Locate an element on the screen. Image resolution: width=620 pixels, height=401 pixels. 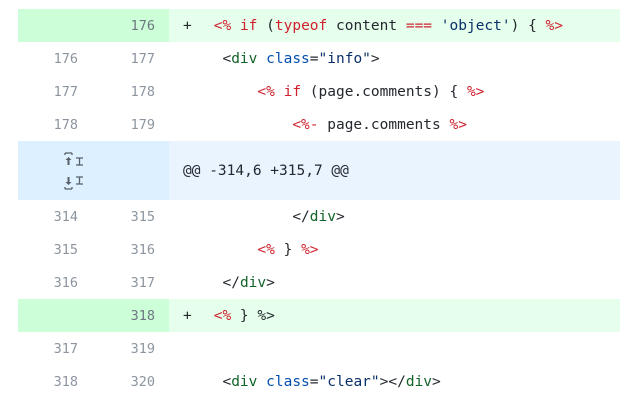
code-line: <%- page.comments %> is located at coordinates (394, 124).